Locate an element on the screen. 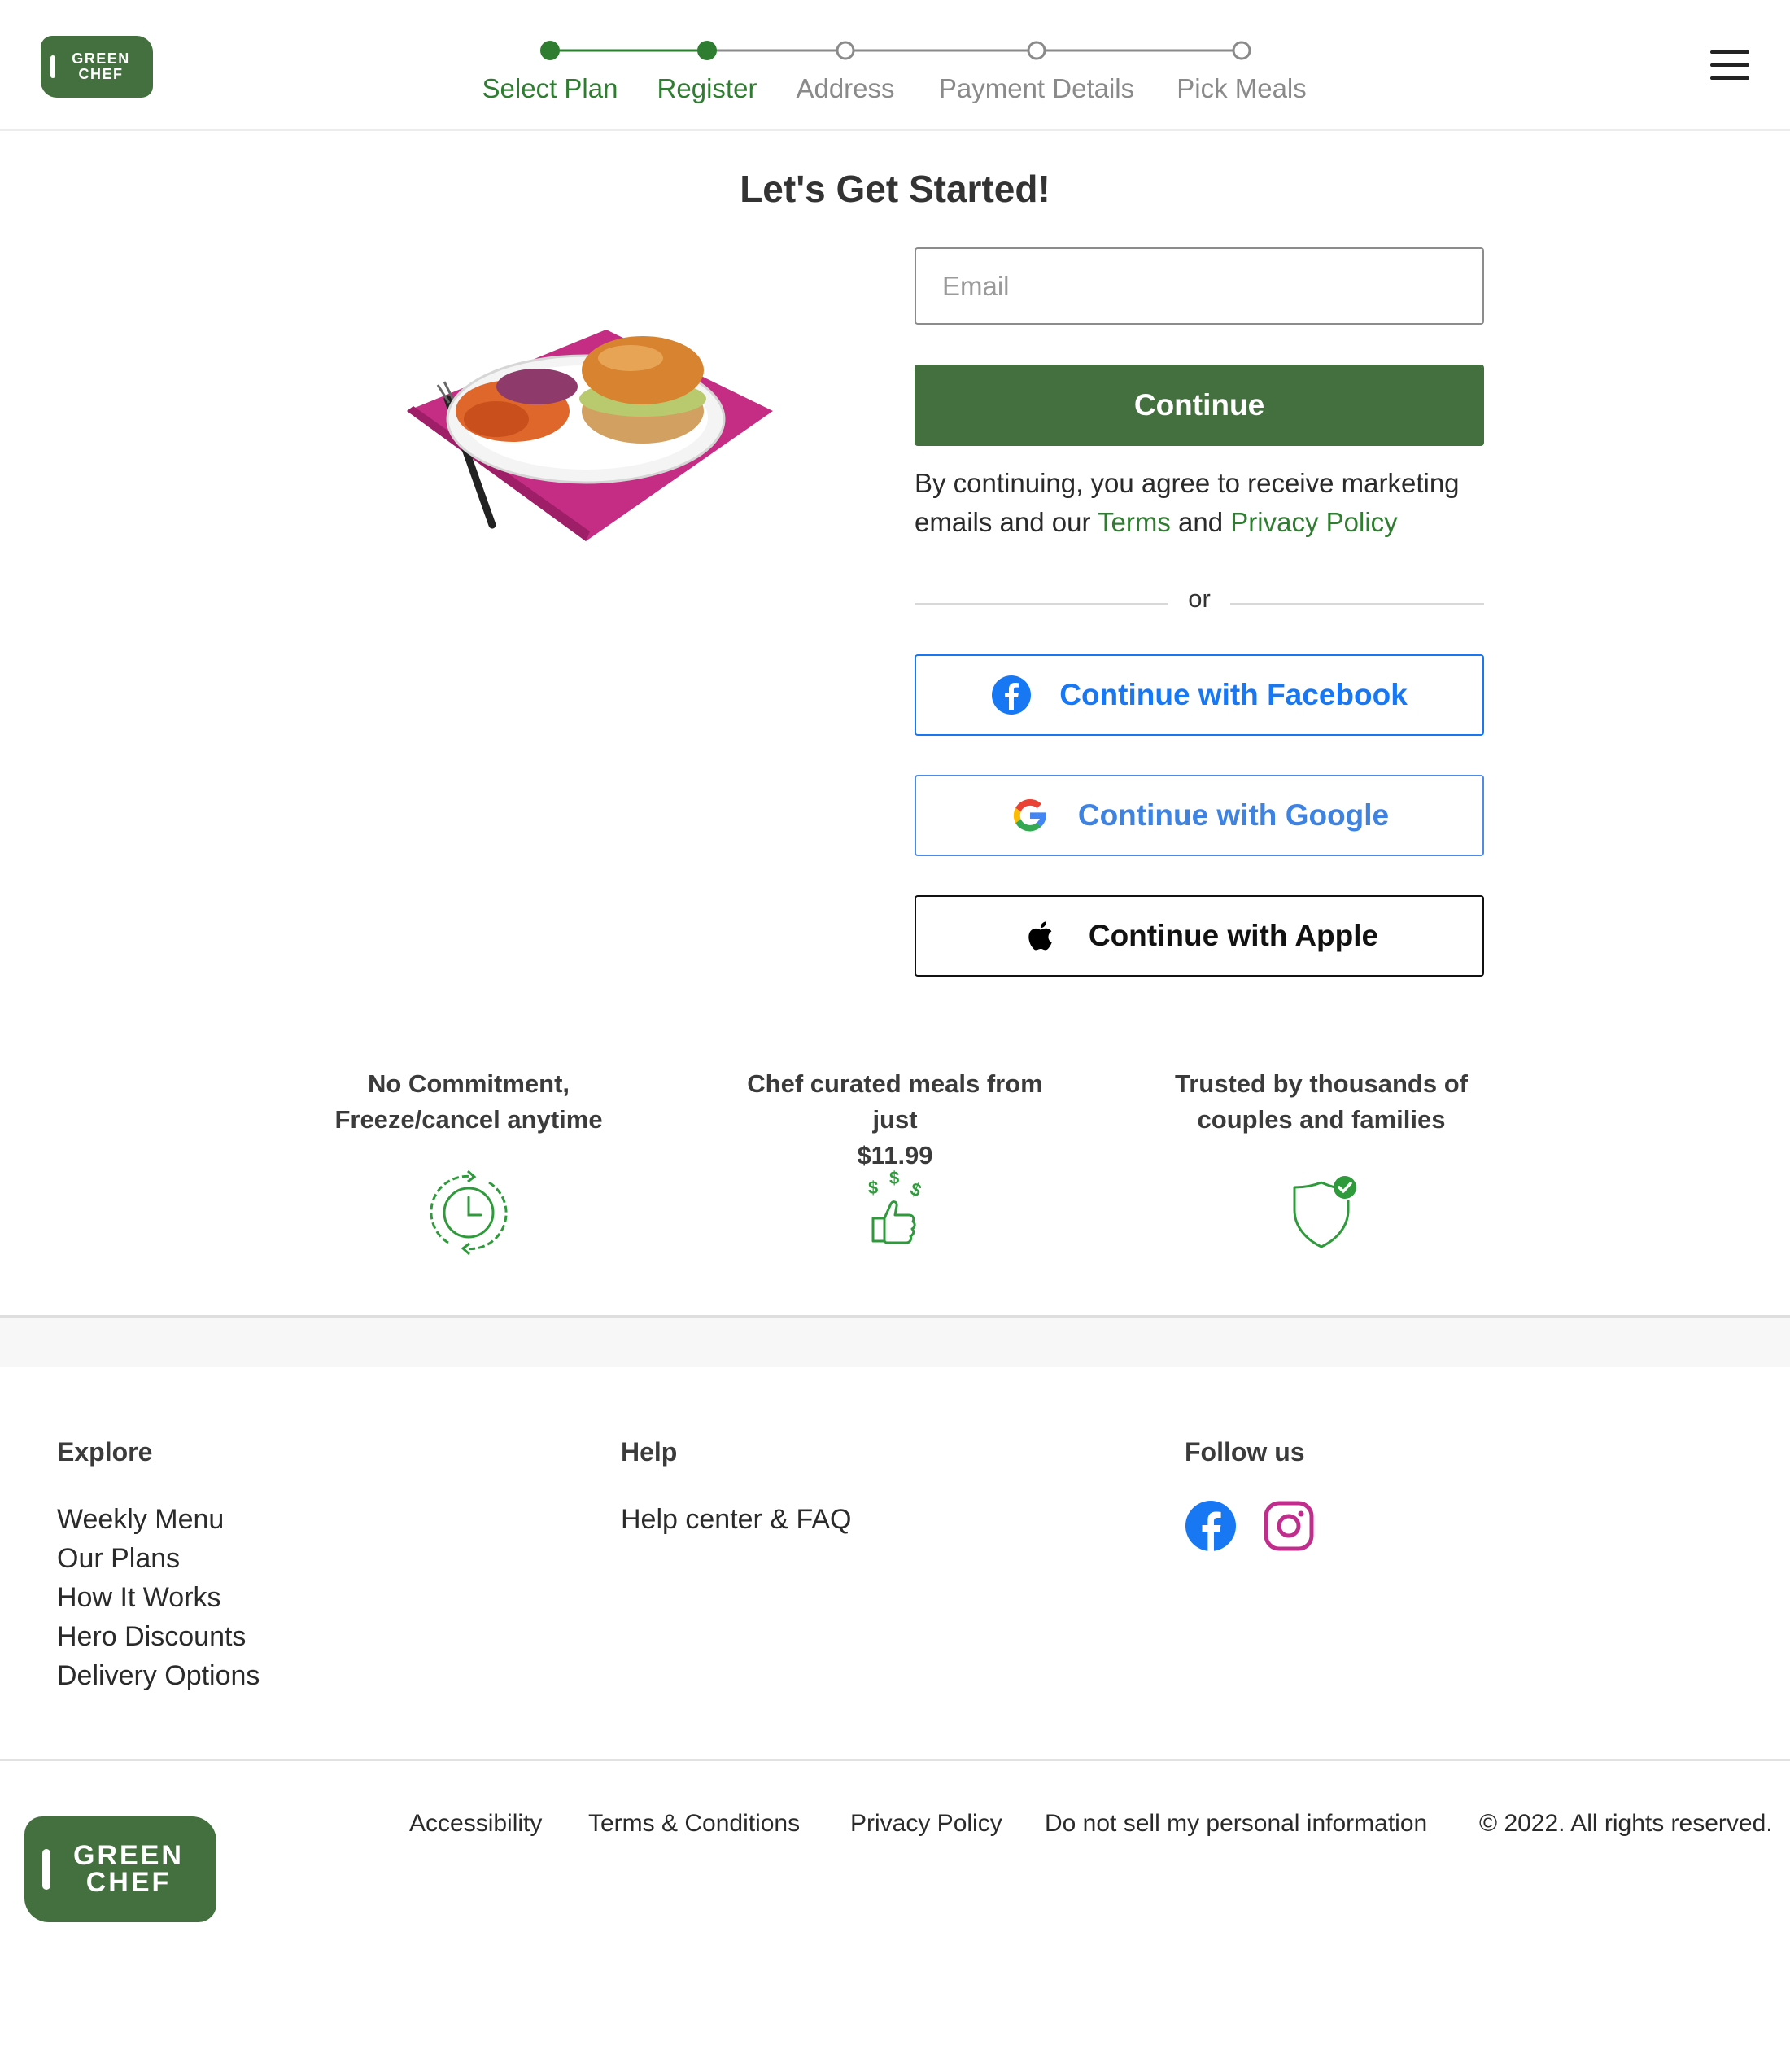  step-dot-pick-meals is located at coordinates (1241, 50).